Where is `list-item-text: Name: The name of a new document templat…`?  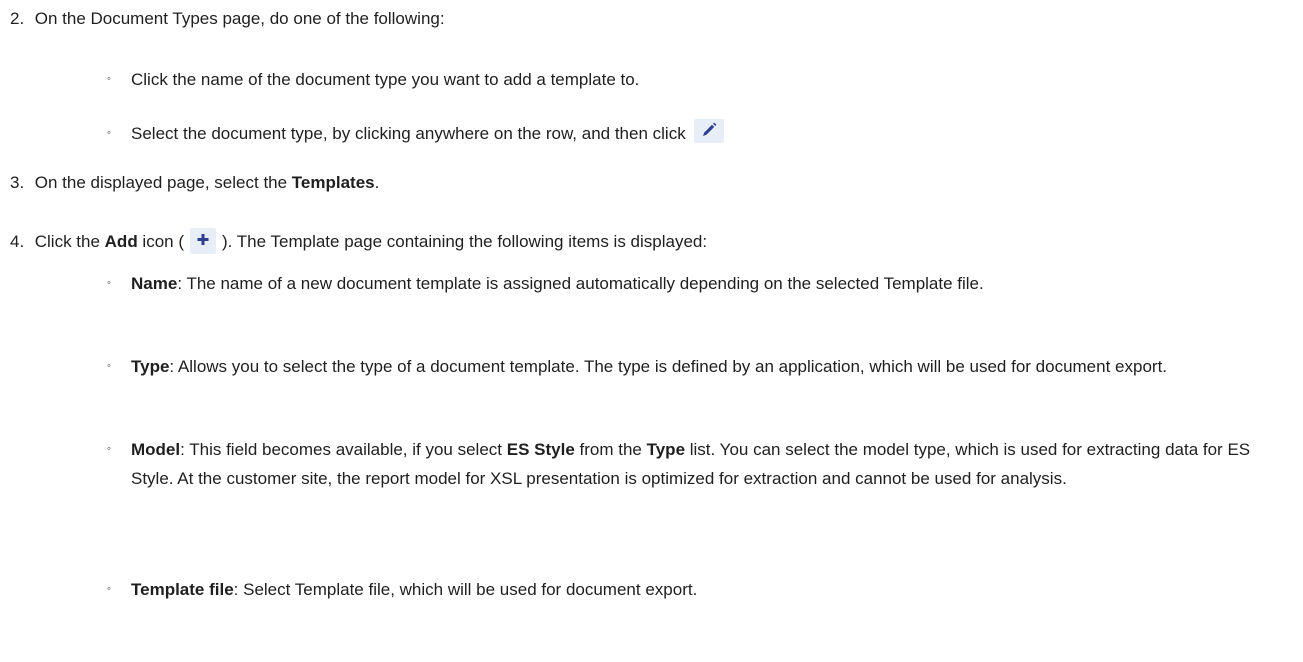
list-item-text: Name: The name of a new document templat… is located at coordinates (703, 283).